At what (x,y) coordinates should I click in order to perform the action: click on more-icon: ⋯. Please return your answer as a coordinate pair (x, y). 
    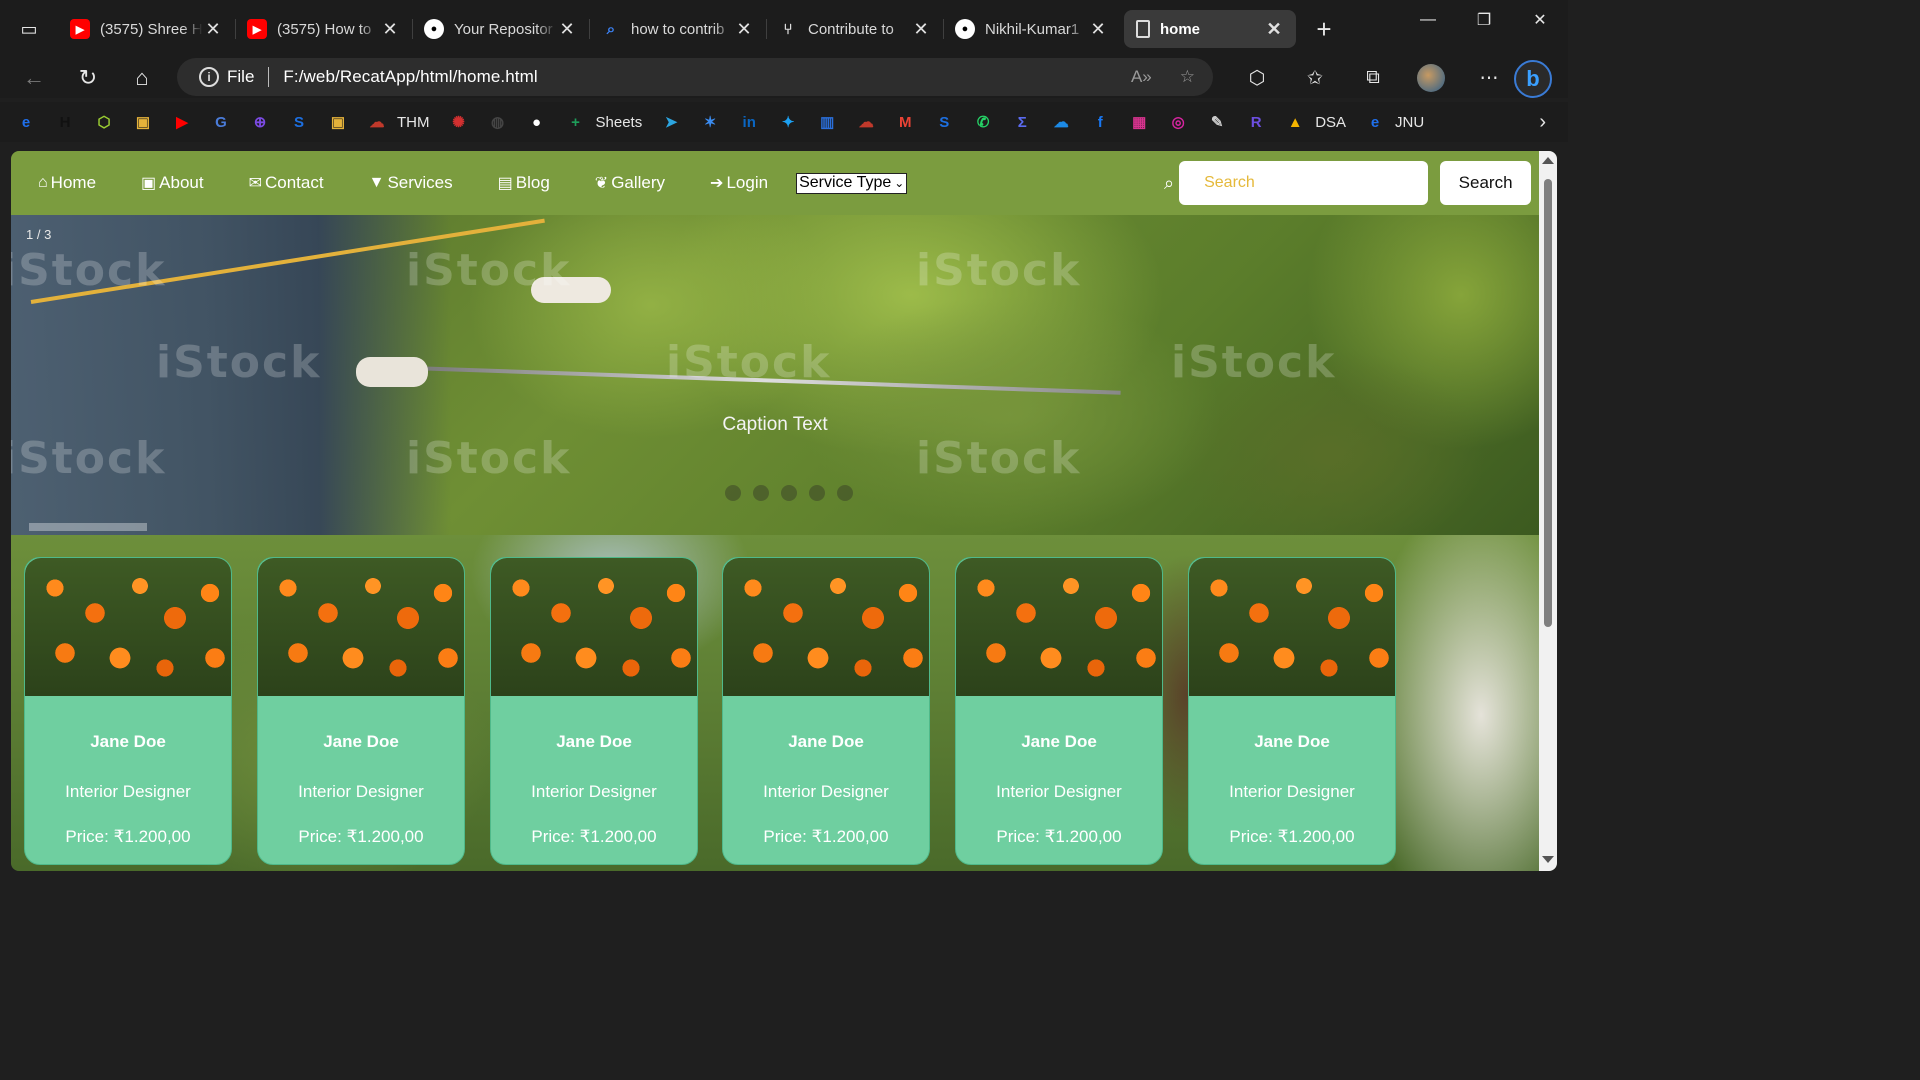
    Looking at the image, I should click on (1489, 78).